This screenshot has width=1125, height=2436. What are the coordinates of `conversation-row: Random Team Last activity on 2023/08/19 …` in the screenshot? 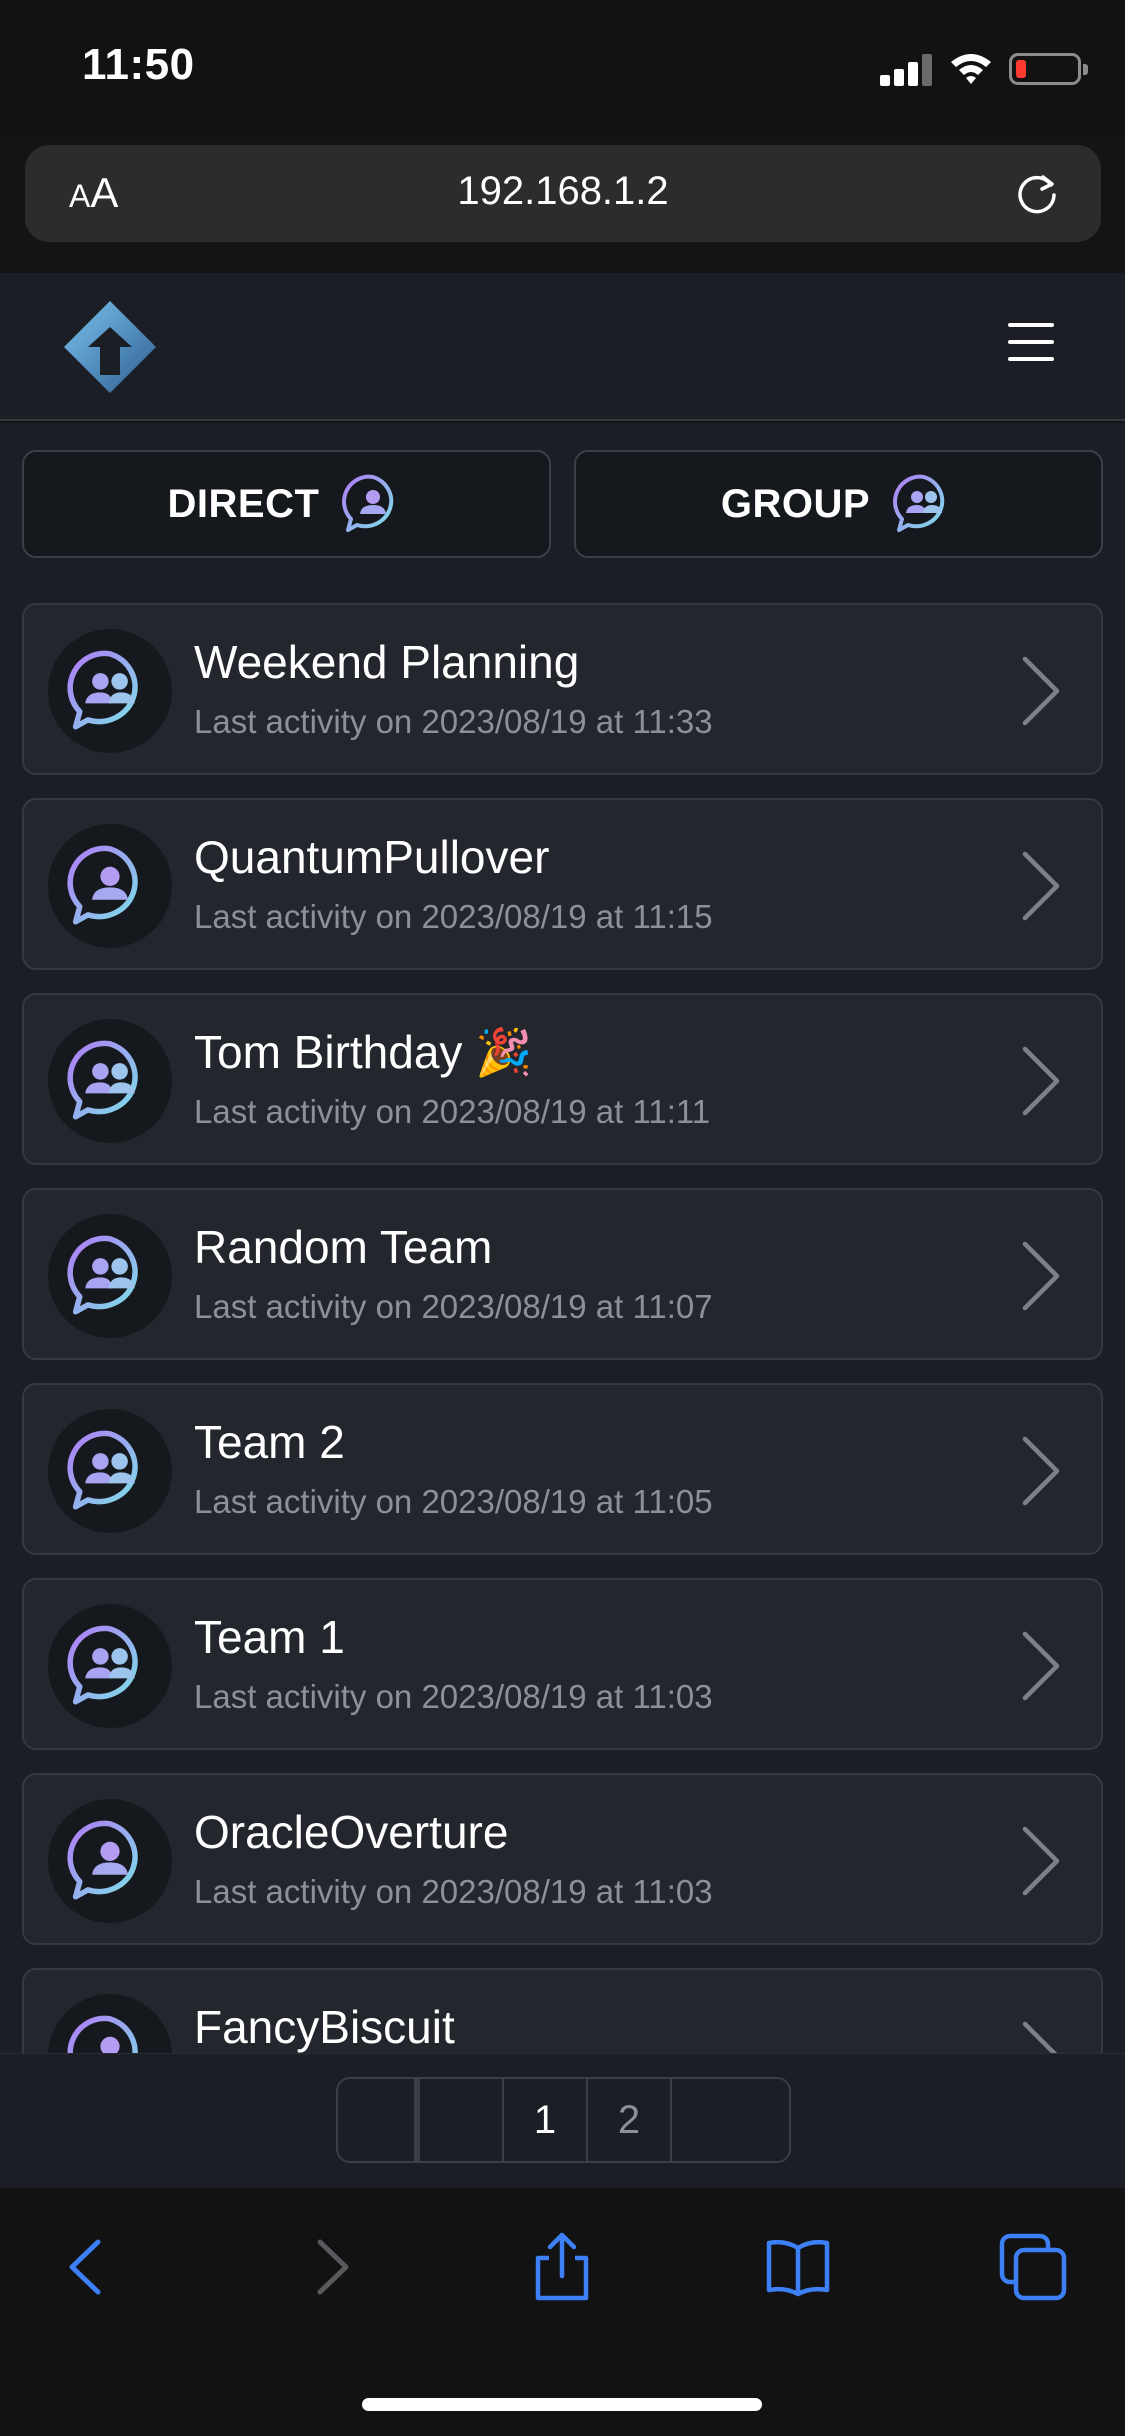 It's located at (562, 1274).